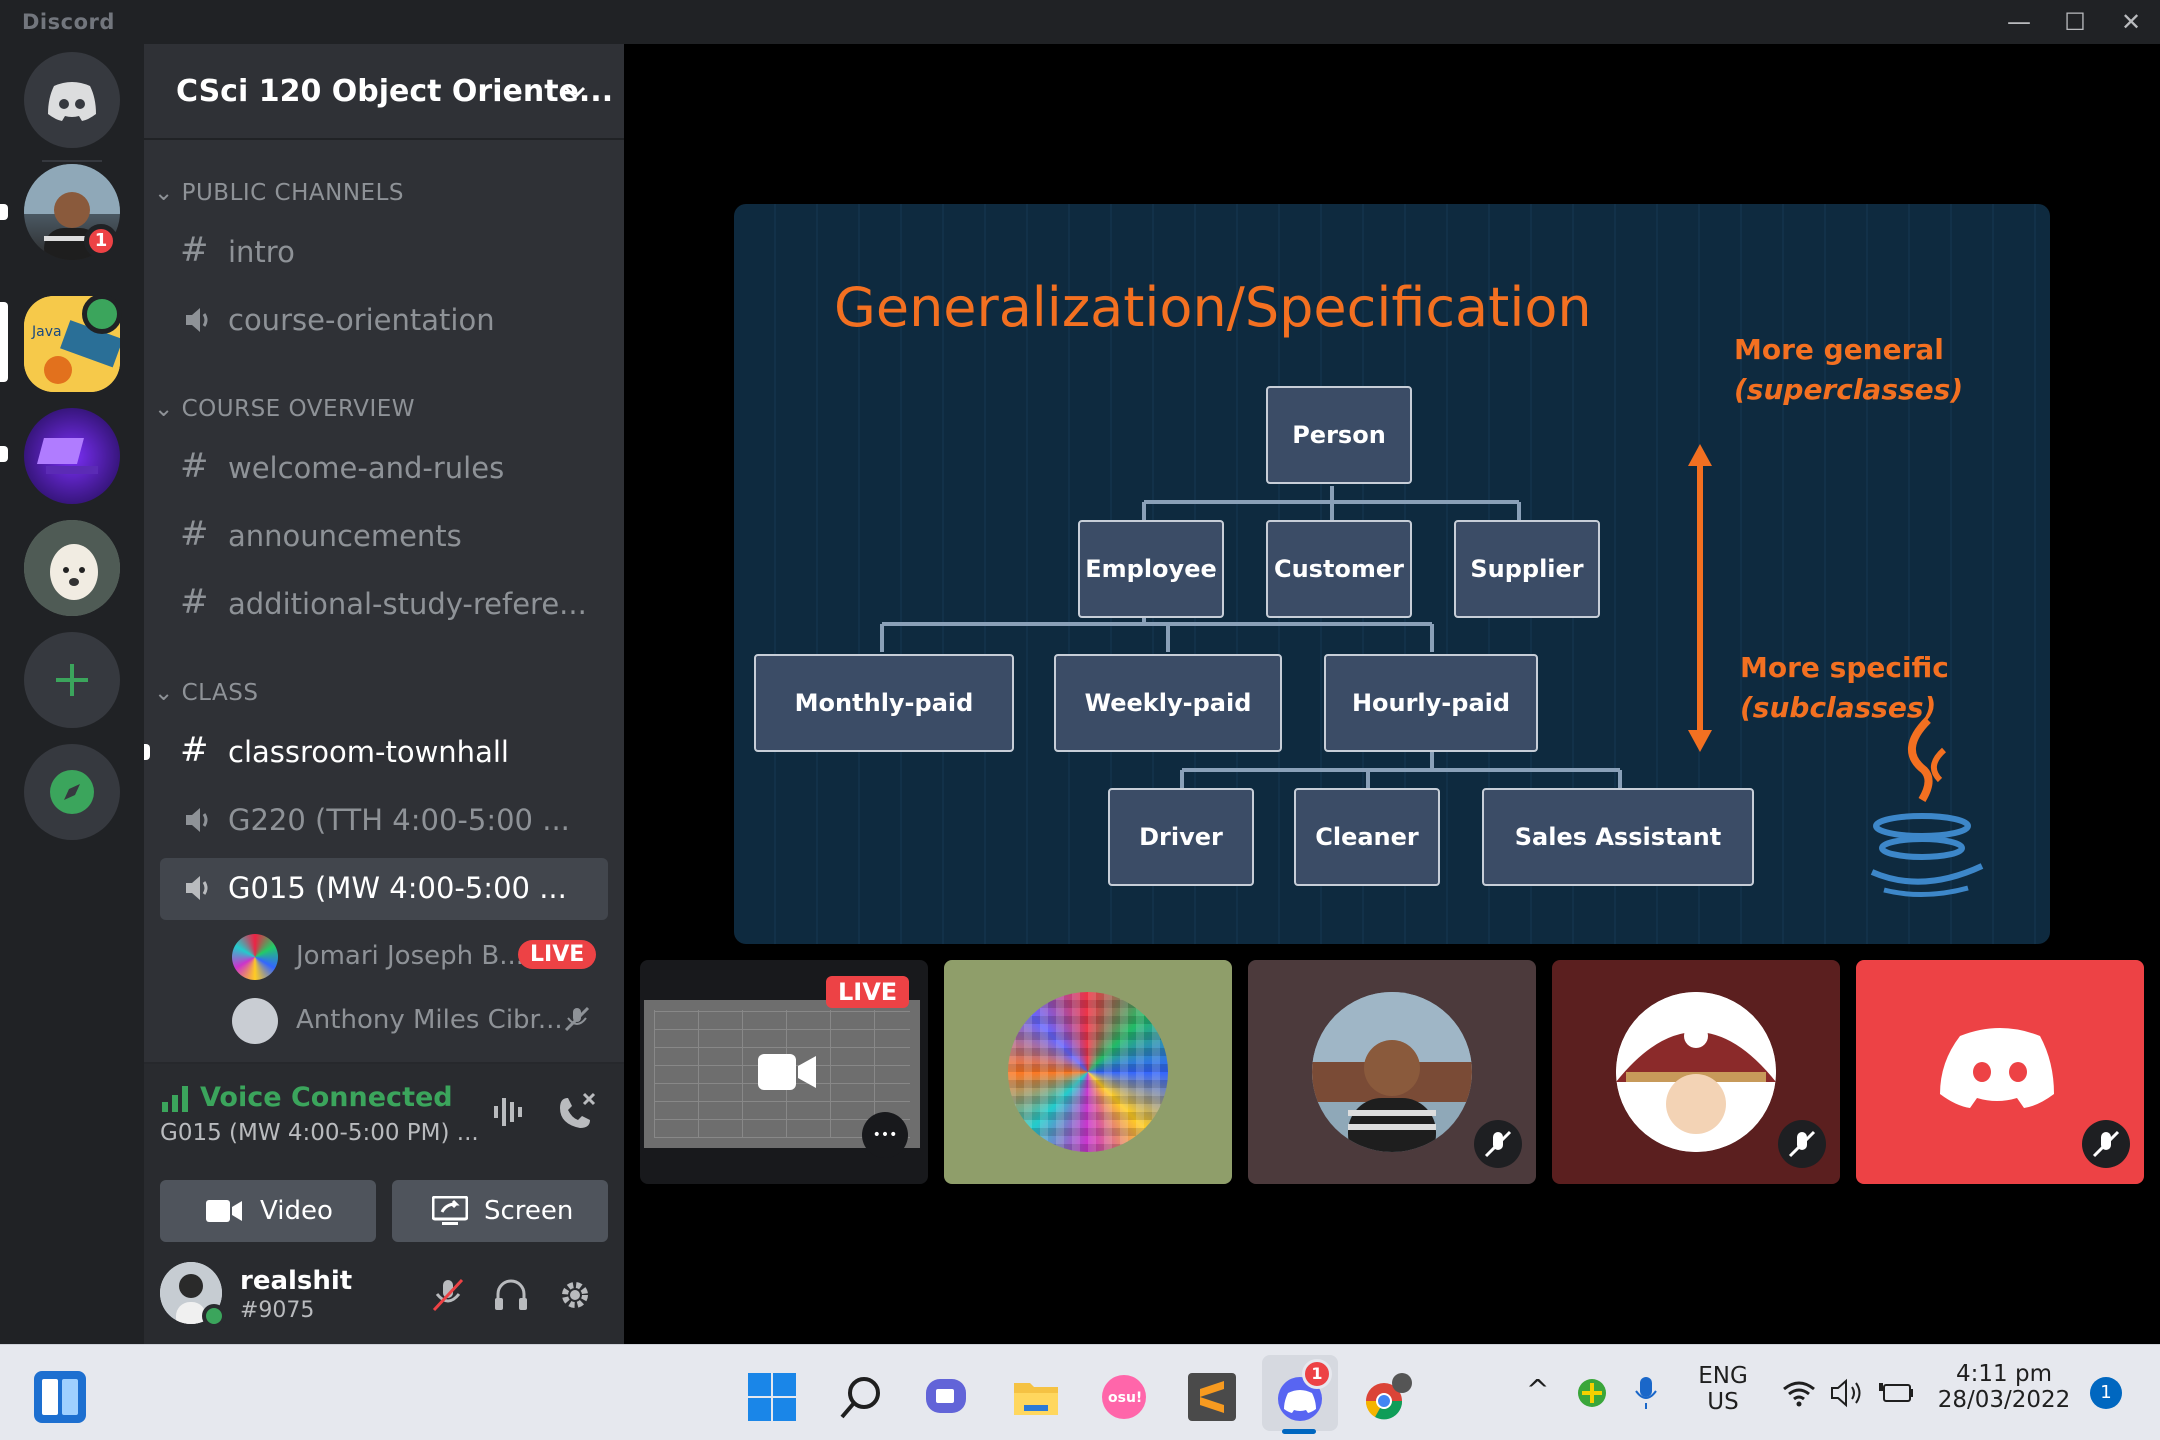 This screenshot has height=1440, width=2160. I want to click on add-server-button, so click(72, 680).